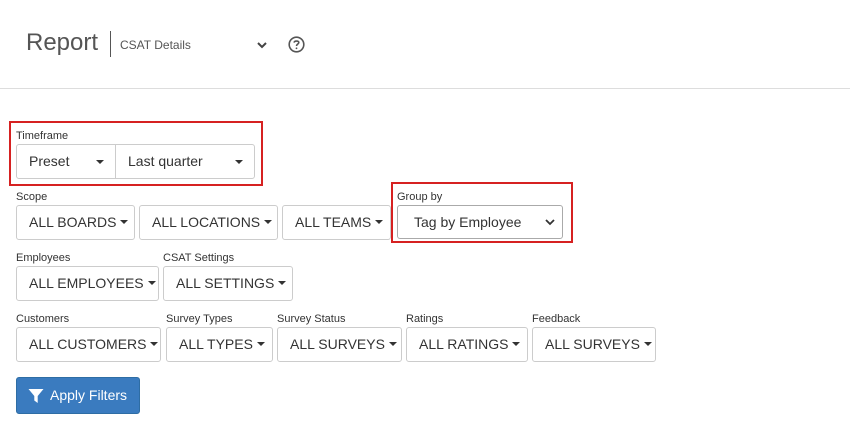 This screenshot has width=850, height=425. I want to click on employees-label: Employees, so click(43, 258).